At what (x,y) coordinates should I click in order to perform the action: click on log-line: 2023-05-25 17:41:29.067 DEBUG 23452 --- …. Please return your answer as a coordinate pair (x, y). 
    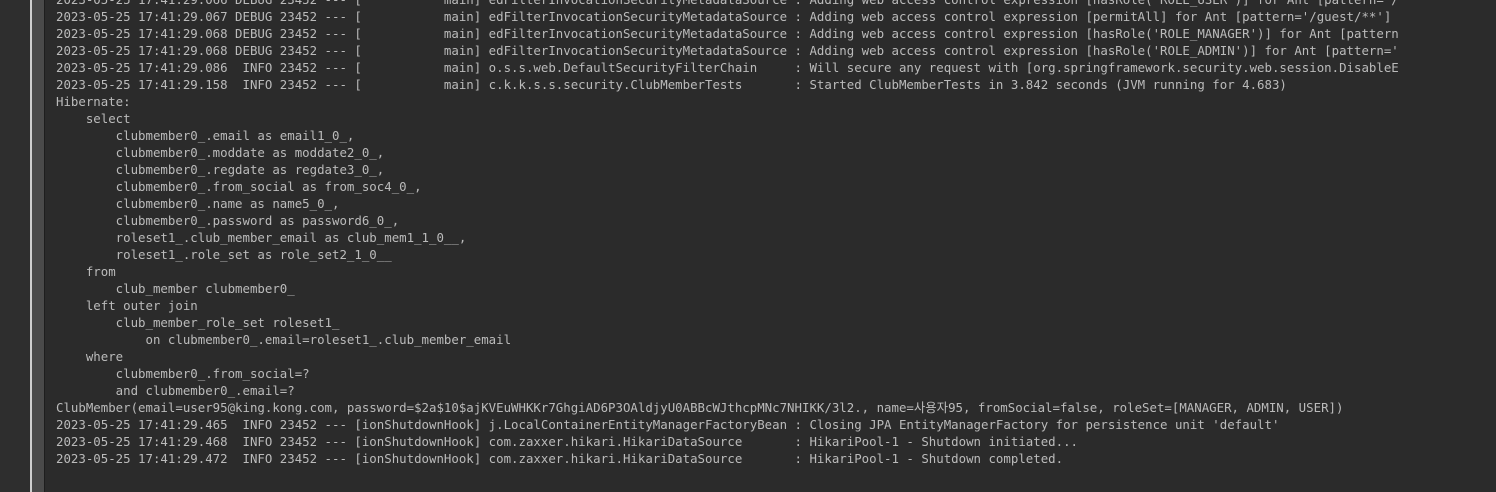
    Looking at the image, I should click on (724, 16).